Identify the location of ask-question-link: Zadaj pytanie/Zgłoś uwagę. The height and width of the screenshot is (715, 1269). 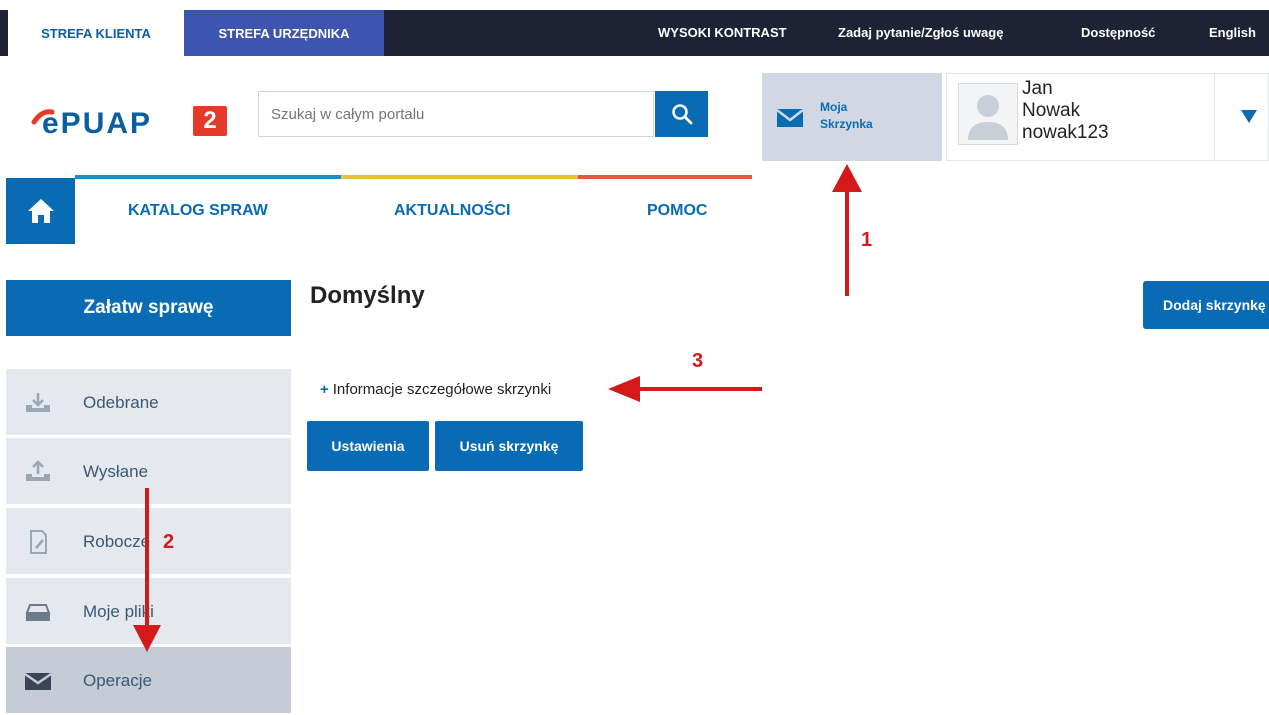
(920, 33).